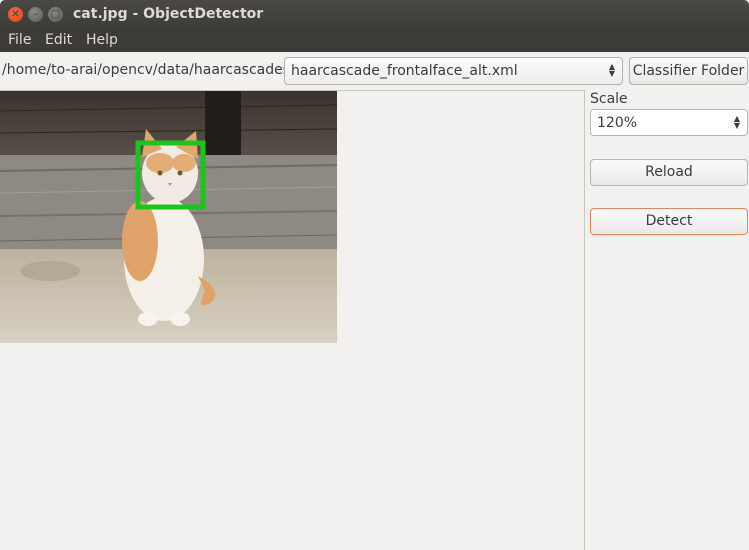  What do you see at coordinates (617, 123) in the screenshot?
I see `scale-value: 120%` at bounding box center [617, 123].